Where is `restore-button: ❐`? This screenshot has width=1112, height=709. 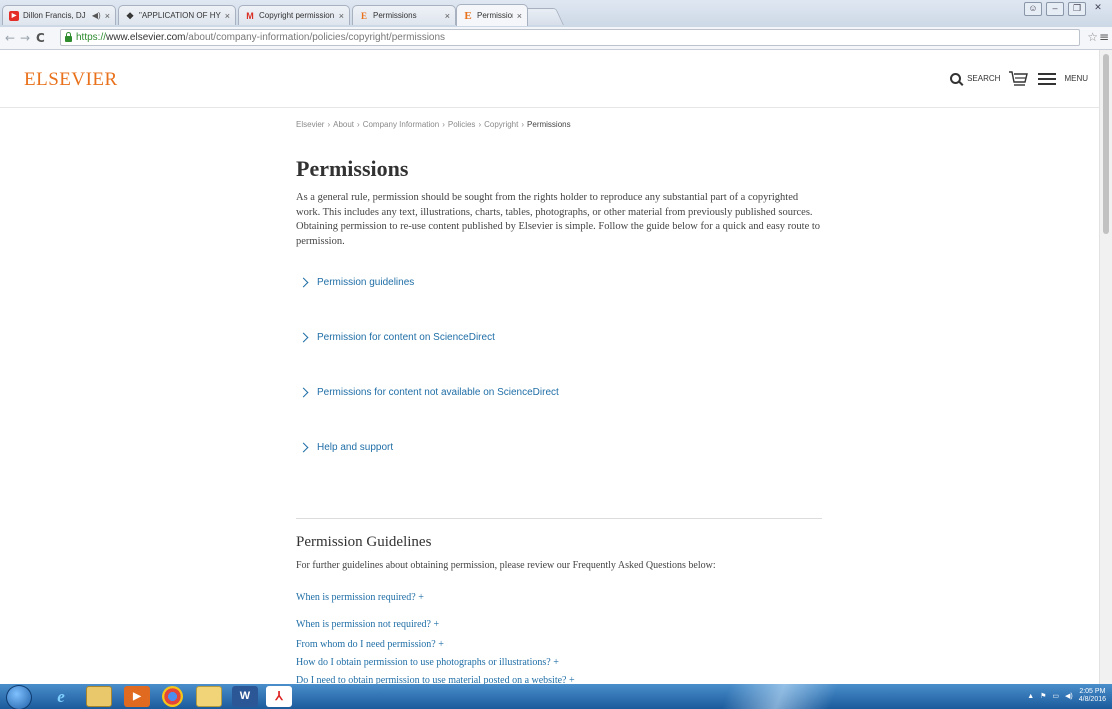
restore-button: ❐ is located at coordinates (1077, 9).